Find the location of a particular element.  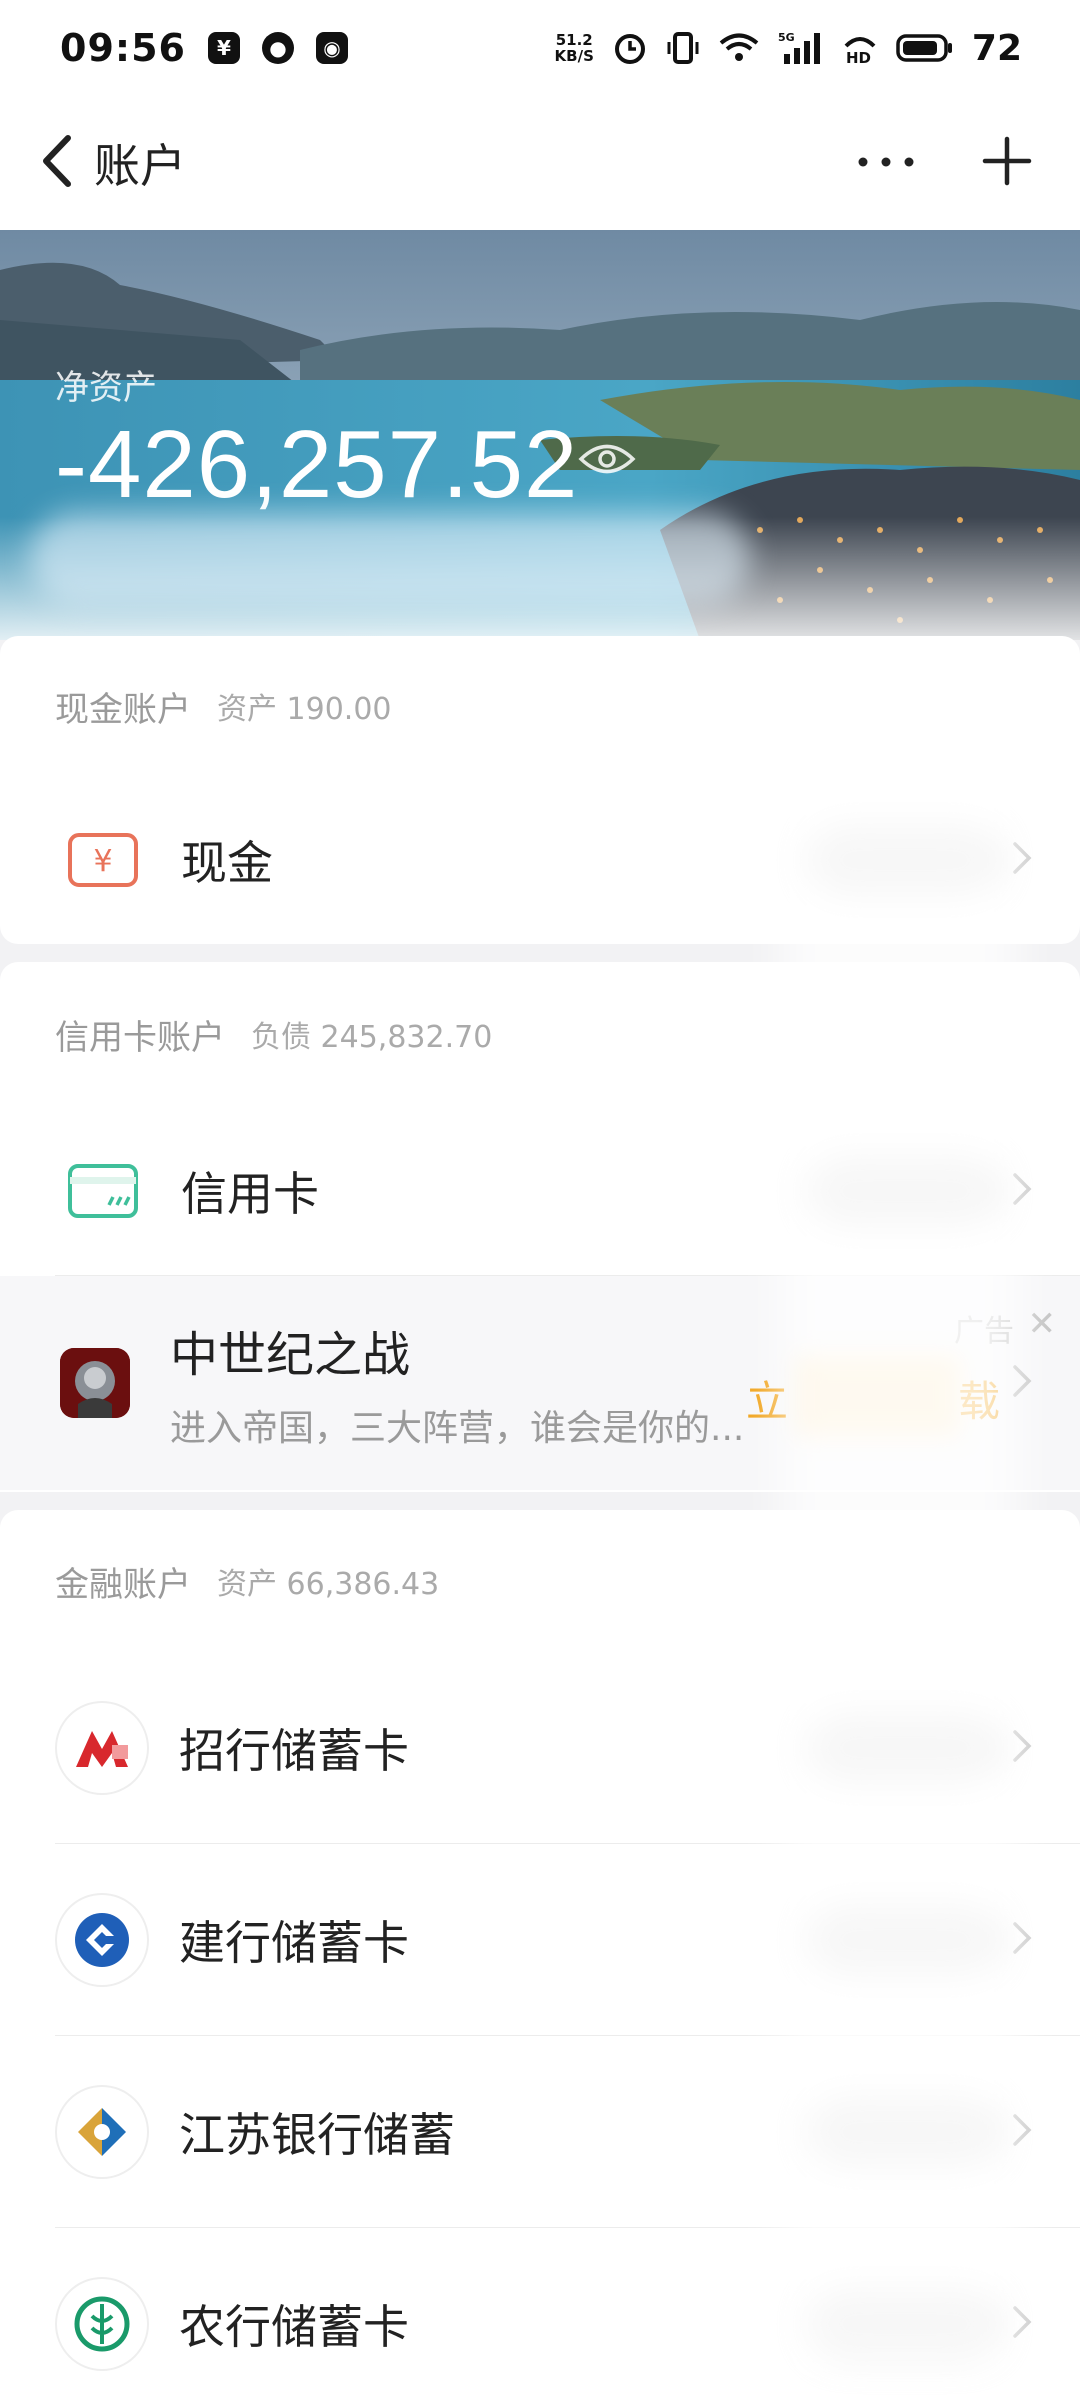

ad-title: 中世纪之战 is located at coordinates (290, 1355).